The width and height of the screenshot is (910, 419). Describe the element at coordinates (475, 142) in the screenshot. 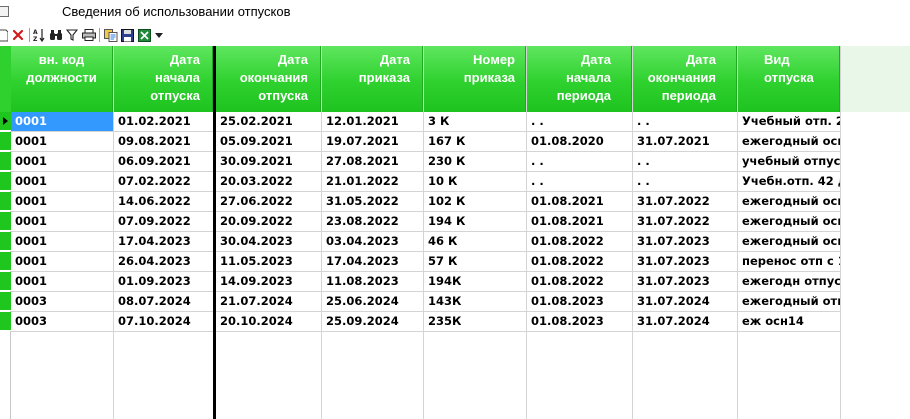

I see `cell-order_no: 167 К` at that location.